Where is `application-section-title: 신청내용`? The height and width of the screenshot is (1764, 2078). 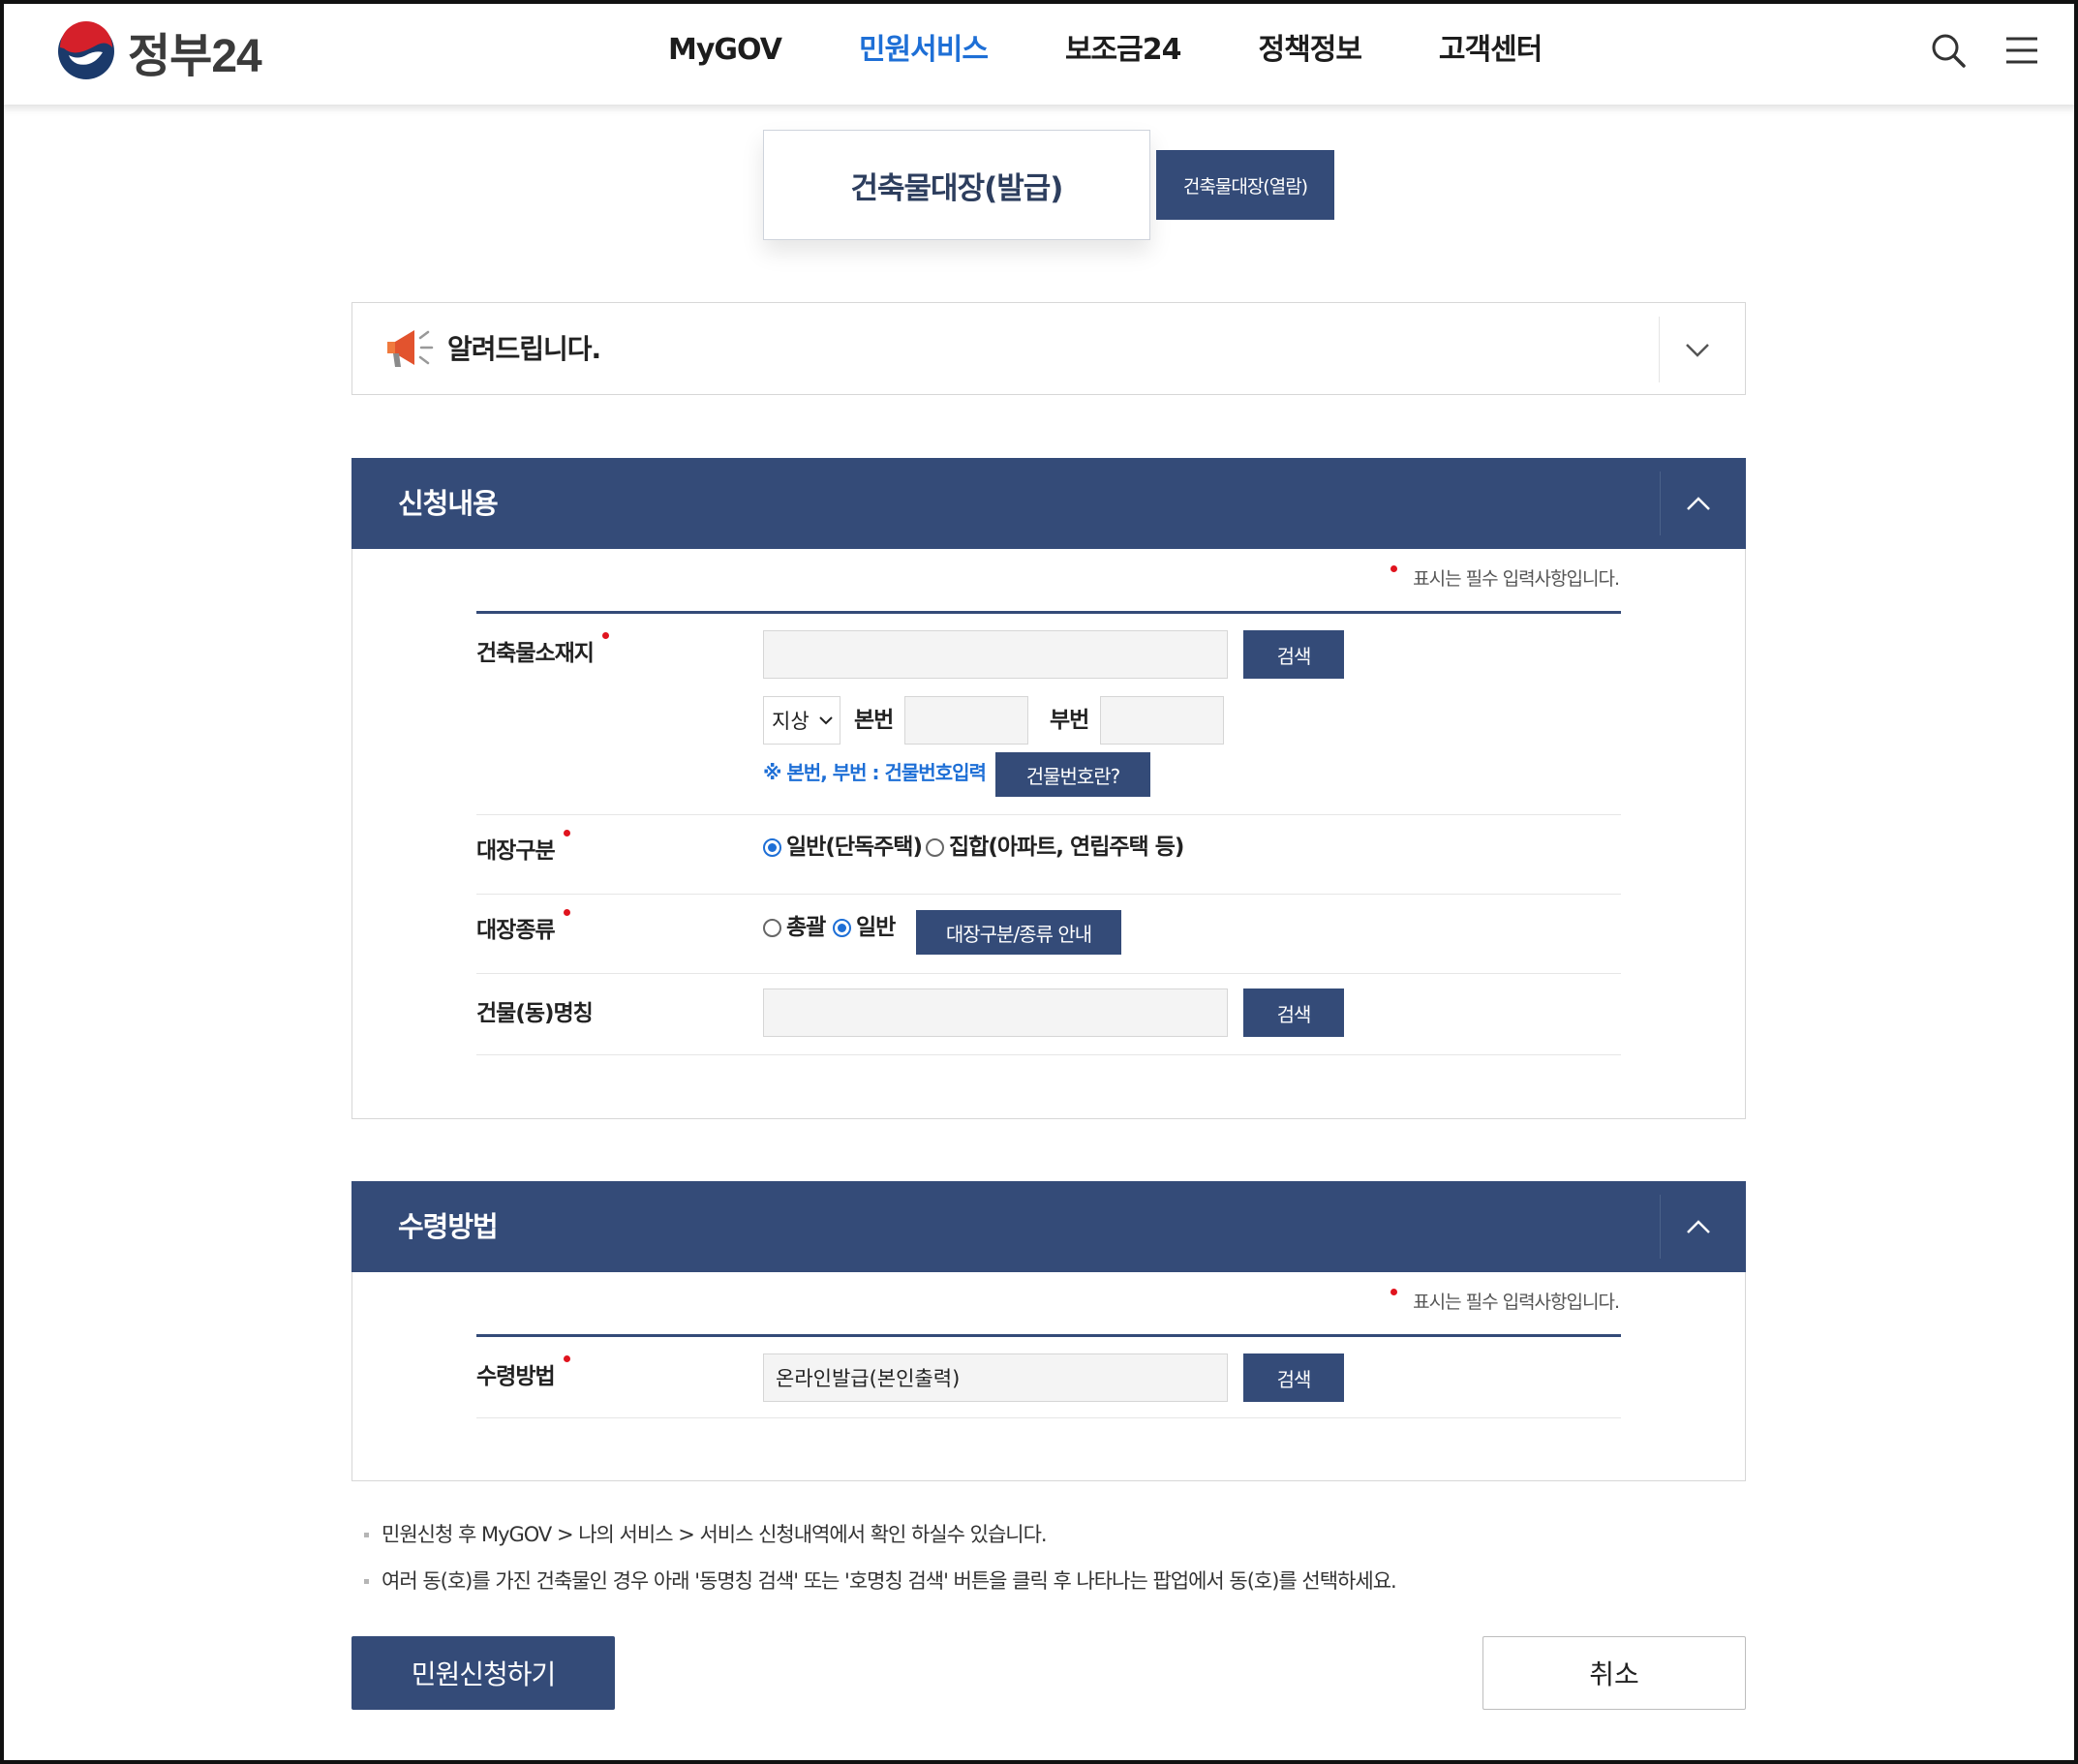
application-section-title: 신청내용 is located at coordinates (449, 504).